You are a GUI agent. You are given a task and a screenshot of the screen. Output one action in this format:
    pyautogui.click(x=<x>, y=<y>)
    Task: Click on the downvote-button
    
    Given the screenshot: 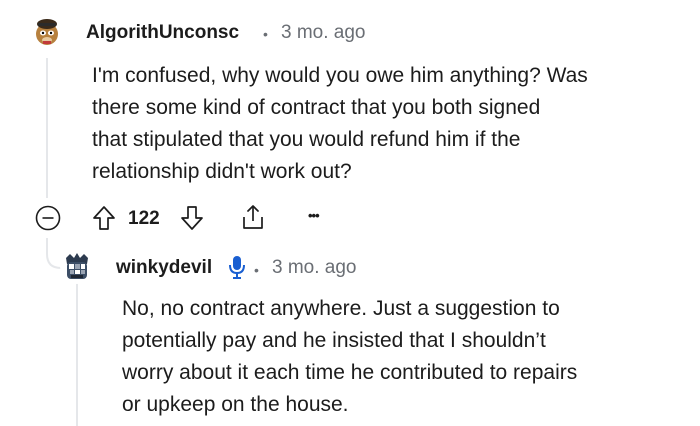 What is the action you would take?
    pyautogui.click(x=192, y=218)
    